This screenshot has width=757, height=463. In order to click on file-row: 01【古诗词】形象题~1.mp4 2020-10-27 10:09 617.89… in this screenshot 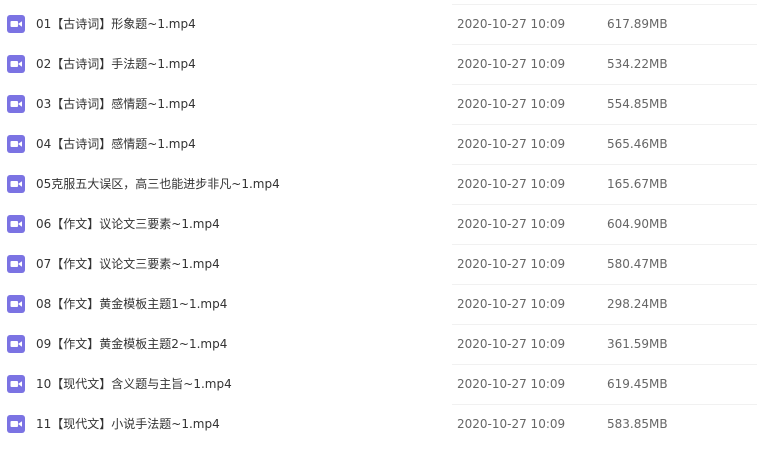, I will do `click(378, 24)`.